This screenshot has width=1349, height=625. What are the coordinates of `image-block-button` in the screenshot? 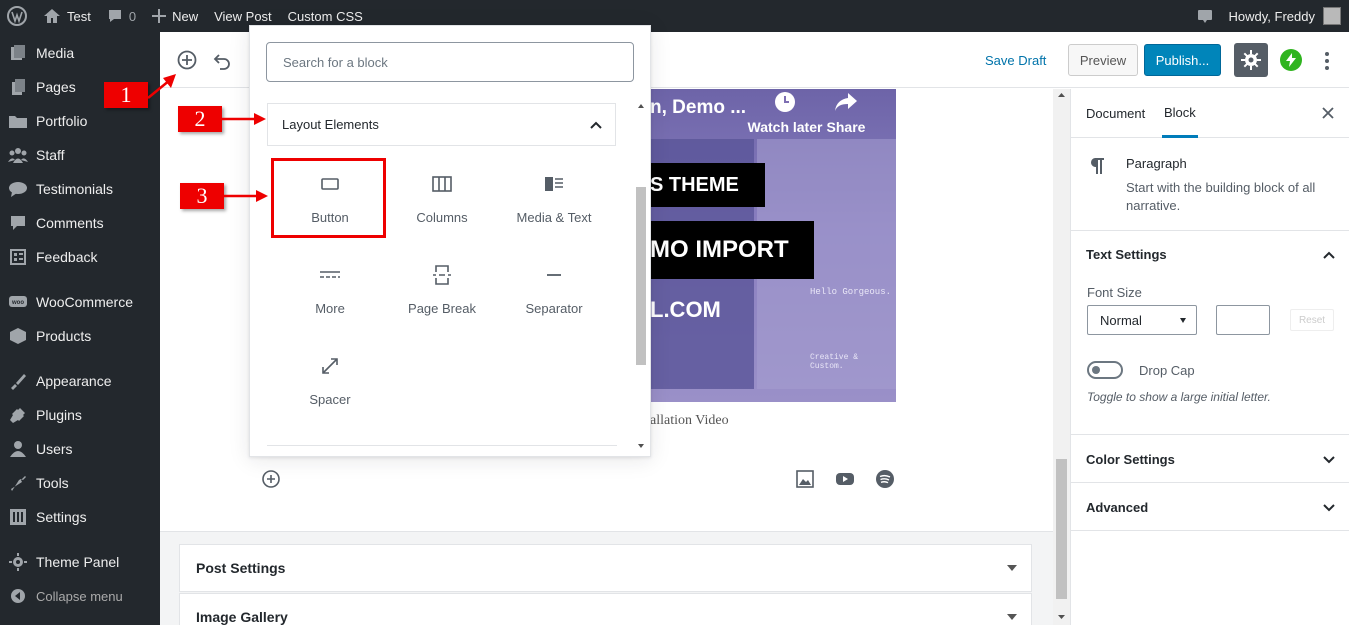 It's located at (805, 479).